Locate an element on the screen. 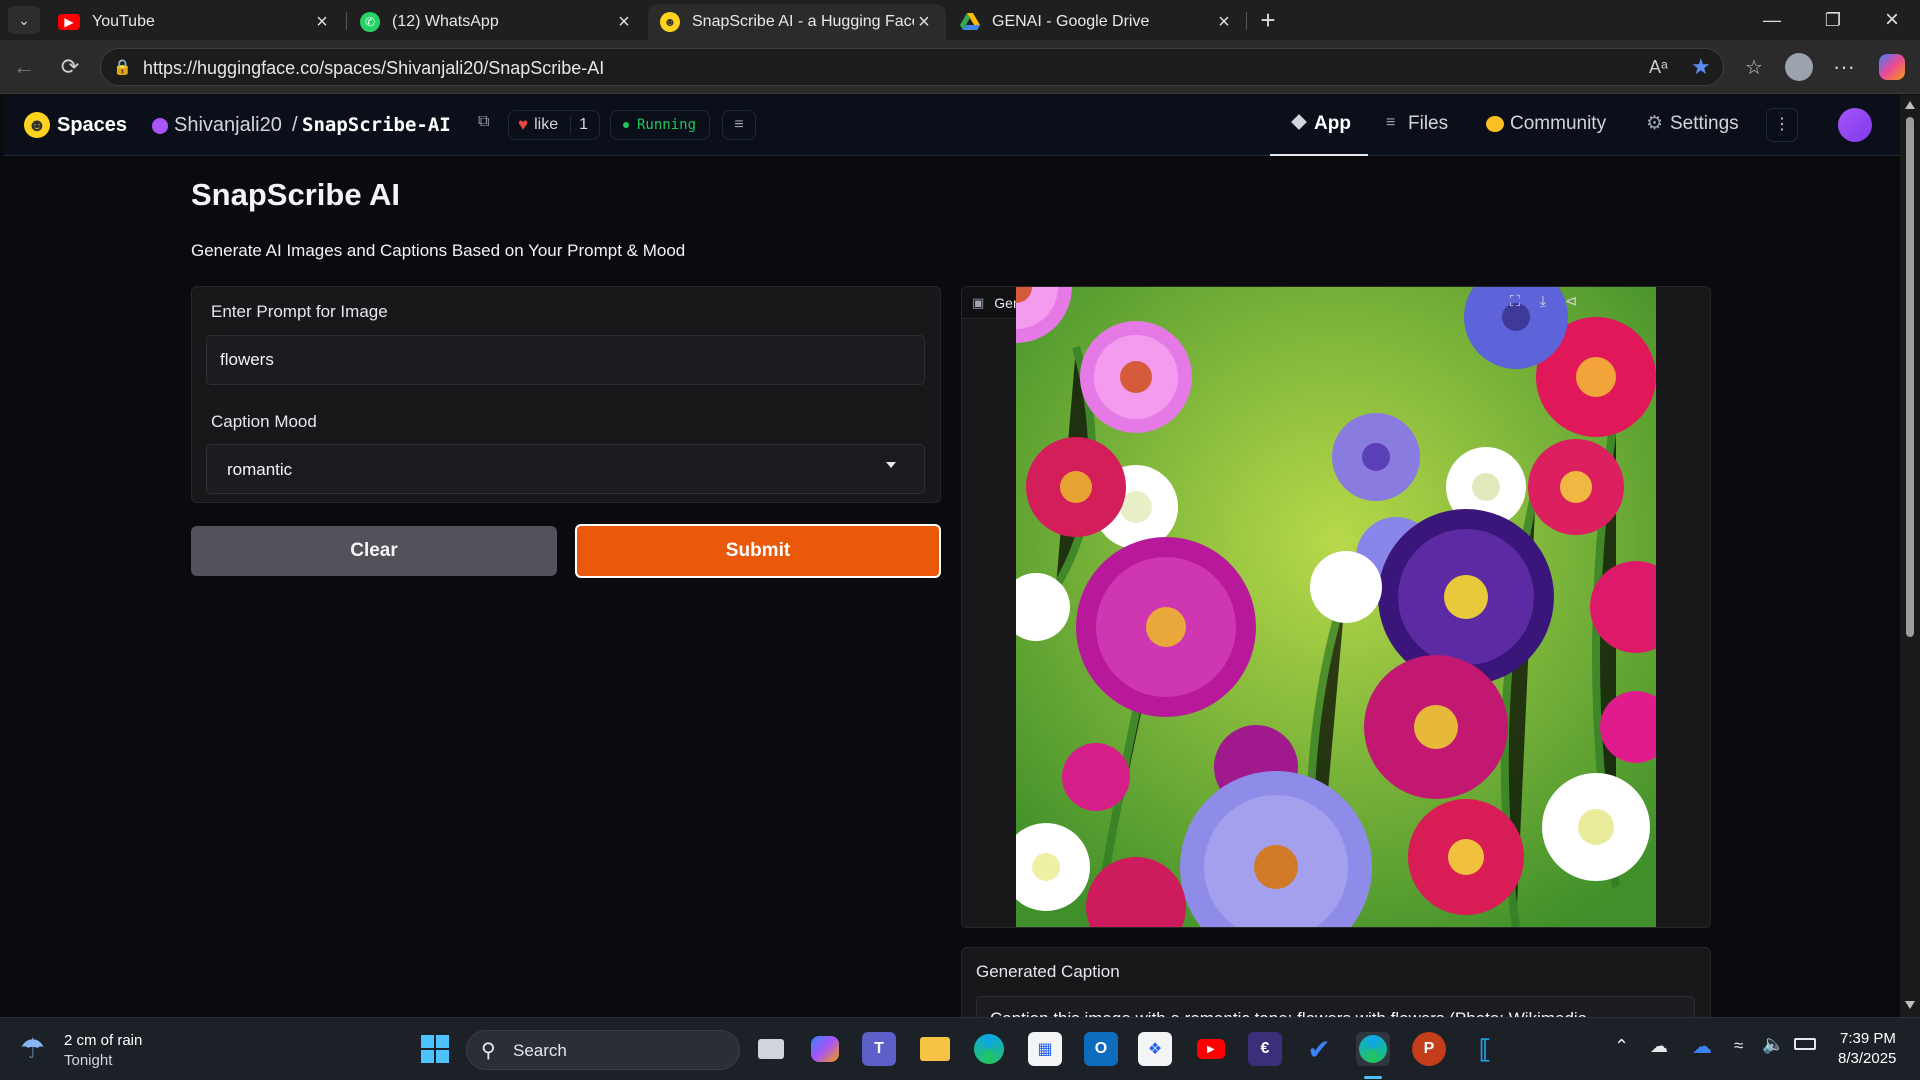 The image size is (1920, 1080). page-scrollbar is located at coordinates (1910, 556).